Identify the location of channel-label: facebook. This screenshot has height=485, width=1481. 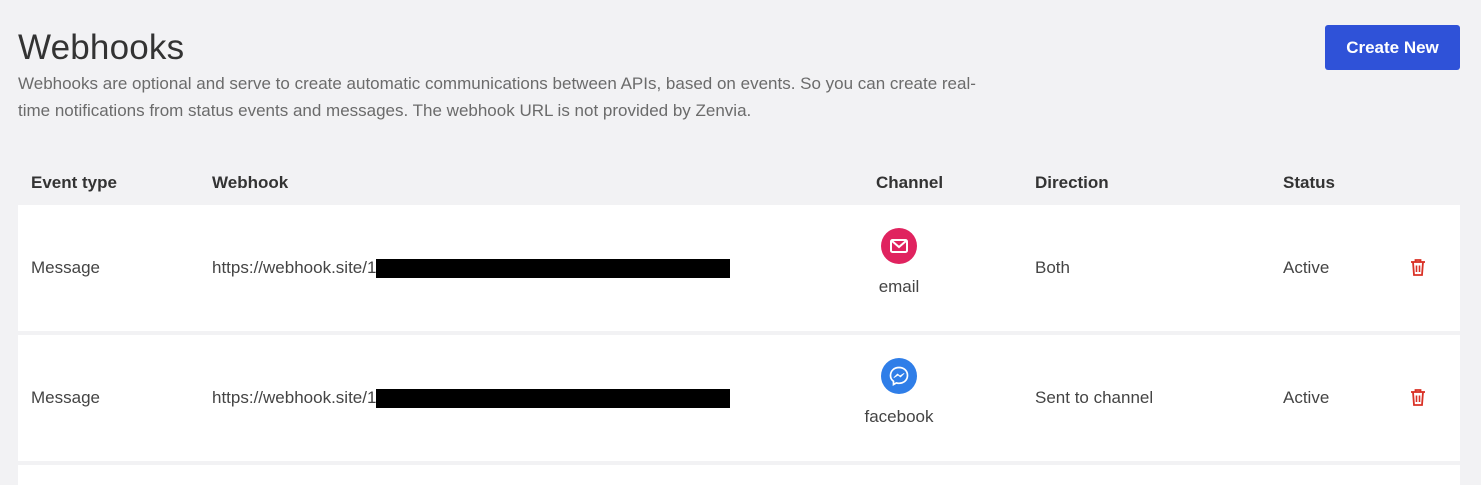
(899, 416).